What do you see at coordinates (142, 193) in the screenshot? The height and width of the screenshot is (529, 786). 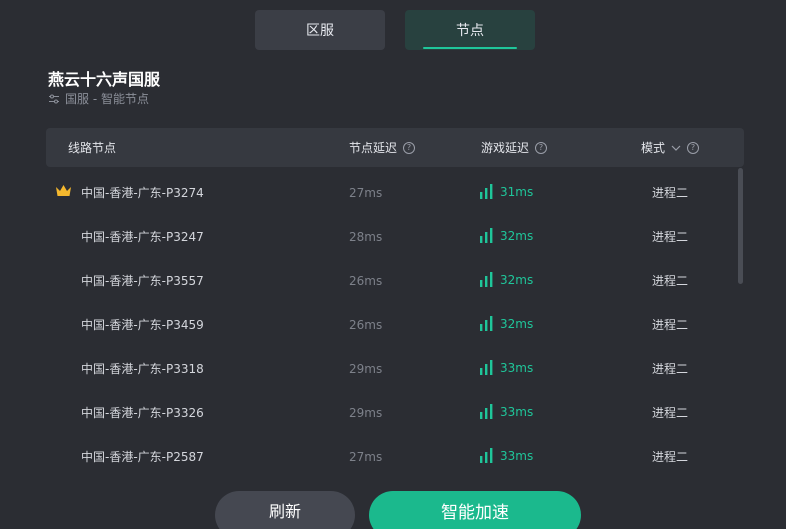 I see `node-name: 中国-香港-广东-P3274` at bounding box center [142, 193].